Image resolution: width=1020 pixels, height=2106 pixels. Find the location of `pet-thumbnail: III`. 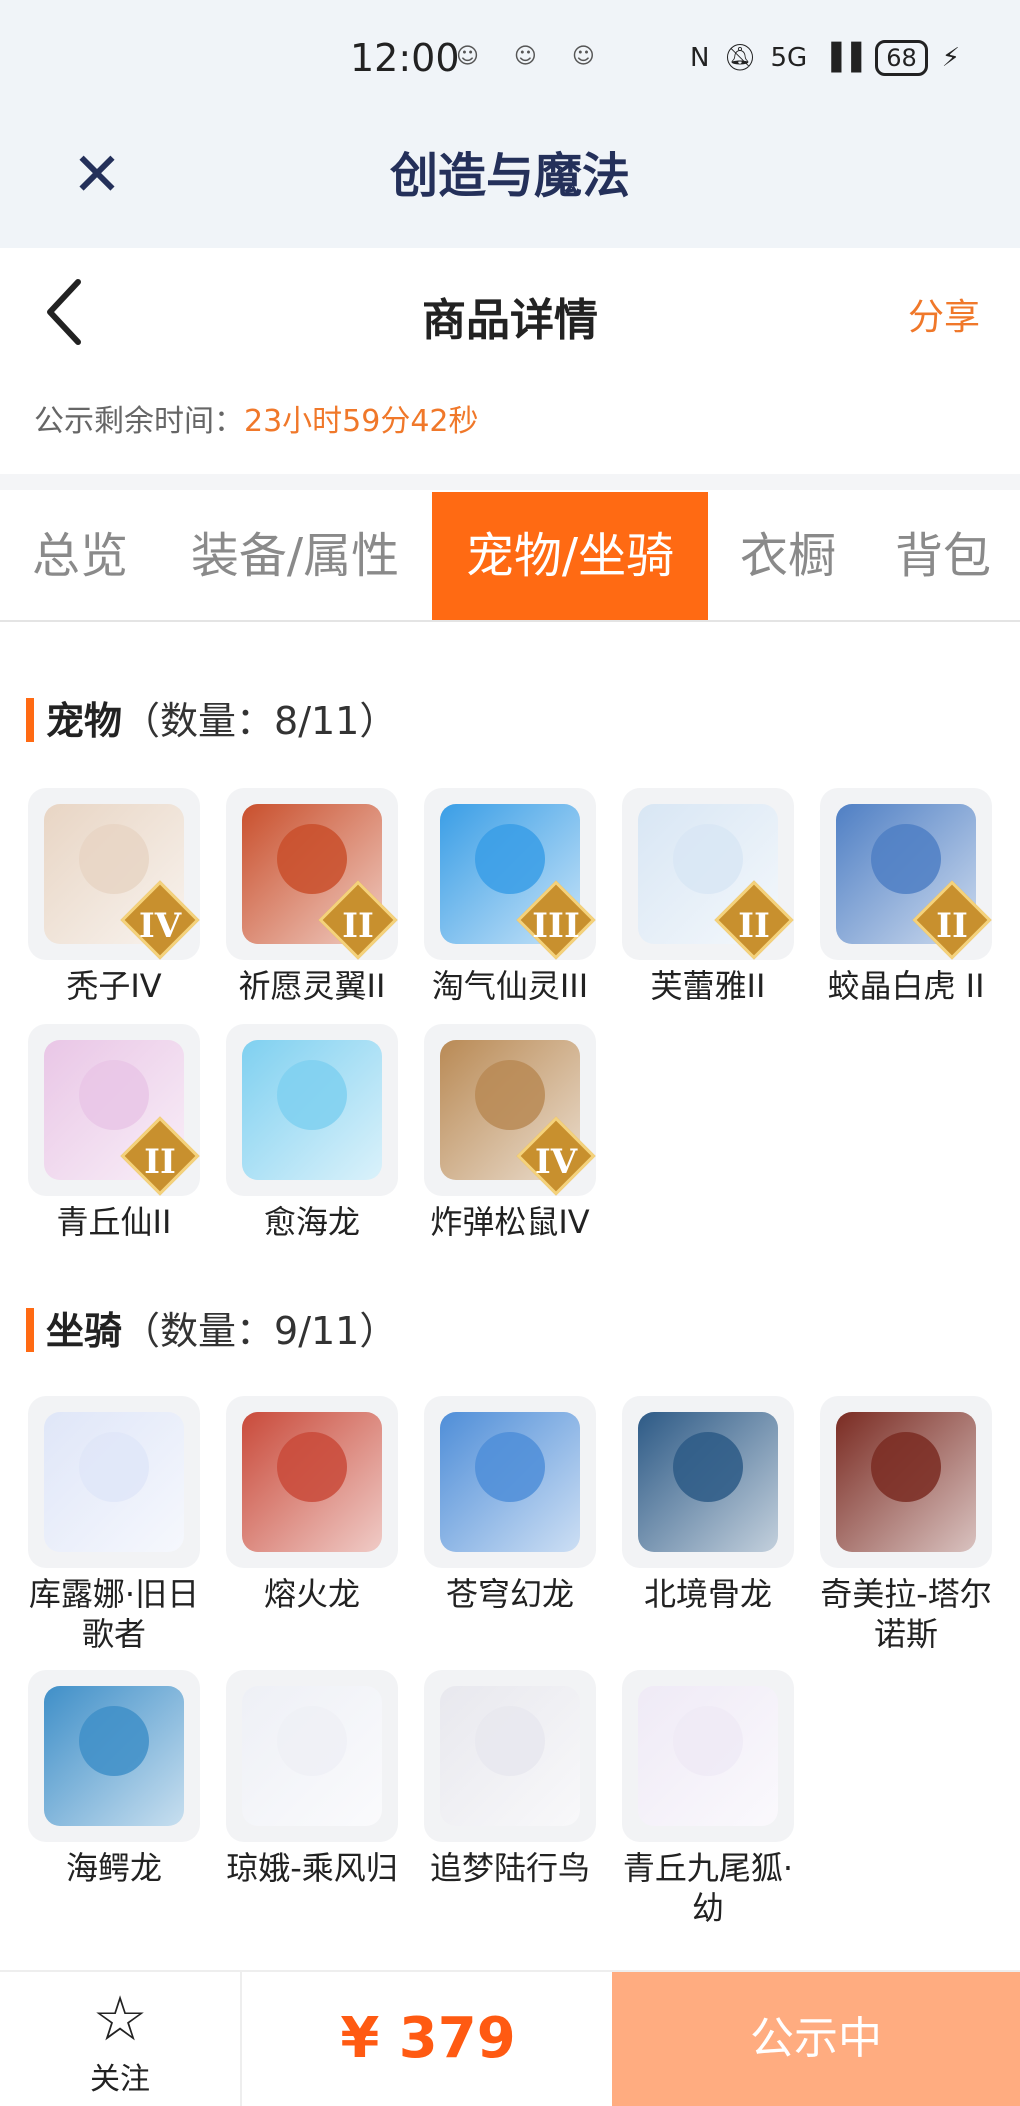

pet-thumbnail: III is located at coordinates (510, 874).